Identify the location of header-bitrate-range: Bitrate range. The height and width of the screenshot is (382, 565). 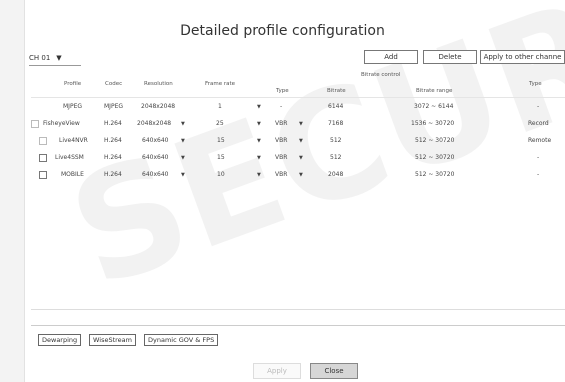
(434, 91).